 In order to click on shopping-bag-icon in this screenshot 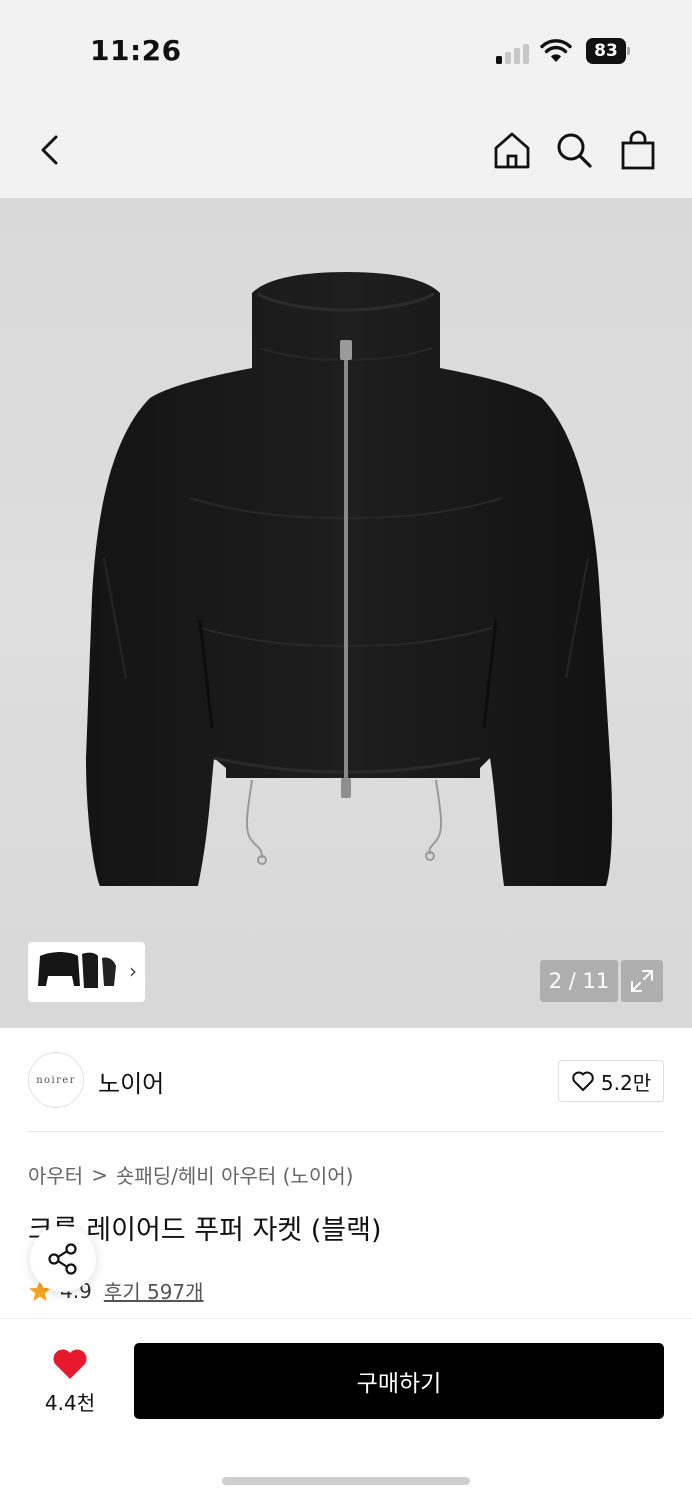, I will do `click(638, 150)`.